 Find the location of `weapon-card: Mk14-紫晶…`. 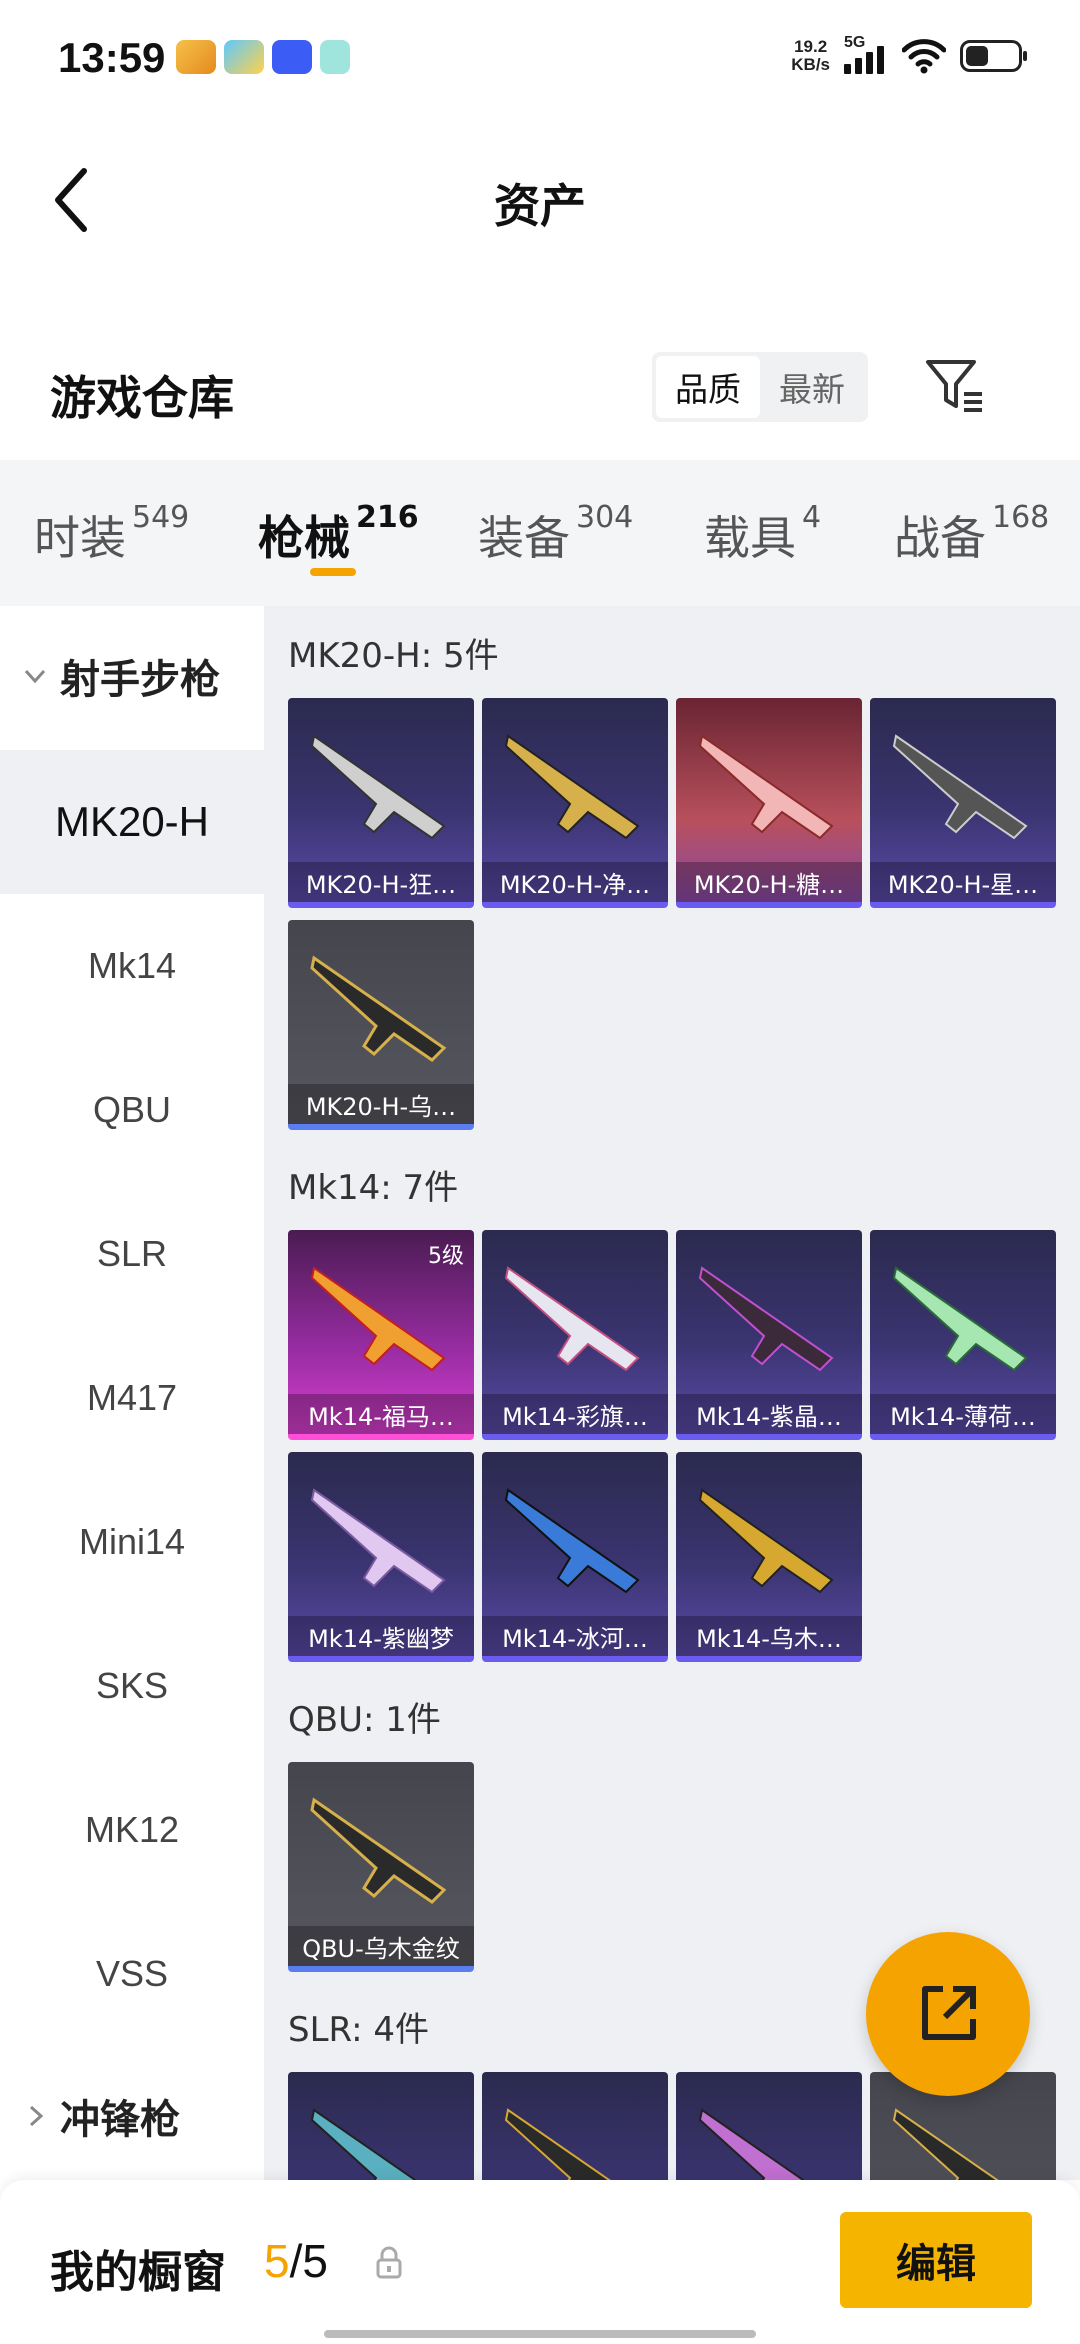

weapon-card: Mk14-紫晶… is located at coordinates (769, 1335).